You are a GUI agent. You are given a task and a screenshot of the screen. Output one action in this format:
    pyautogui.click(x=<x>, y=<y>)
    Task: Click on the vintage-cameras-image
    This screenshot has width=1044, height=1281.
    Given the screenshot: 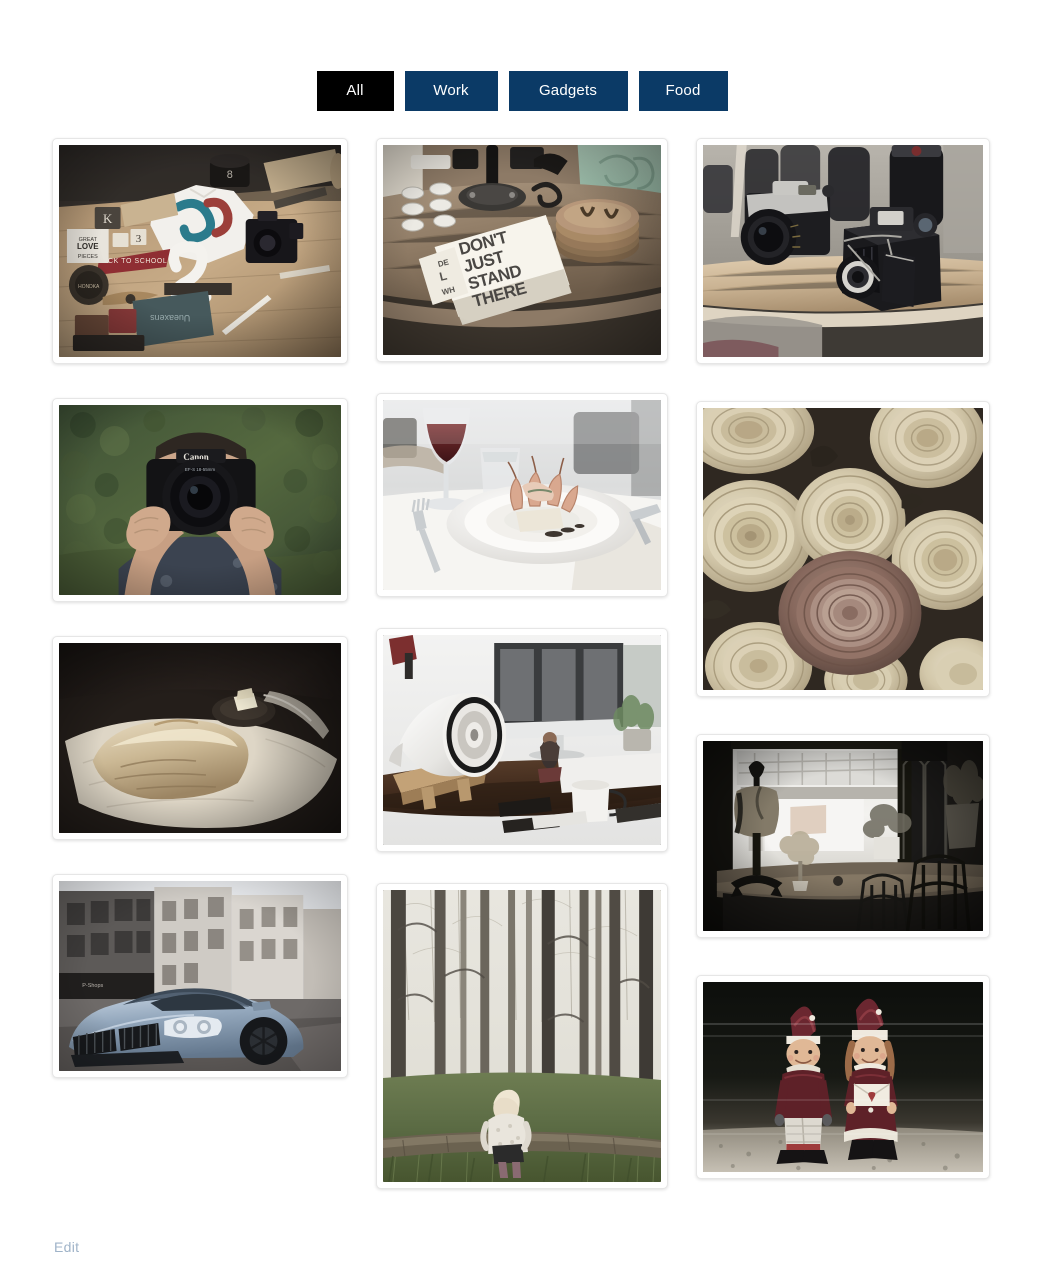 What is the action you would take?
    pyautogui.click(x=843, y=251)
    